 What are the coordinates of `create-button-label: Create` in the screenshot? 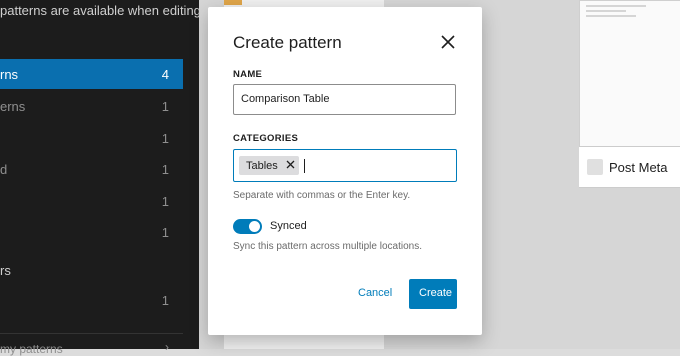 It's located at (436, 293).